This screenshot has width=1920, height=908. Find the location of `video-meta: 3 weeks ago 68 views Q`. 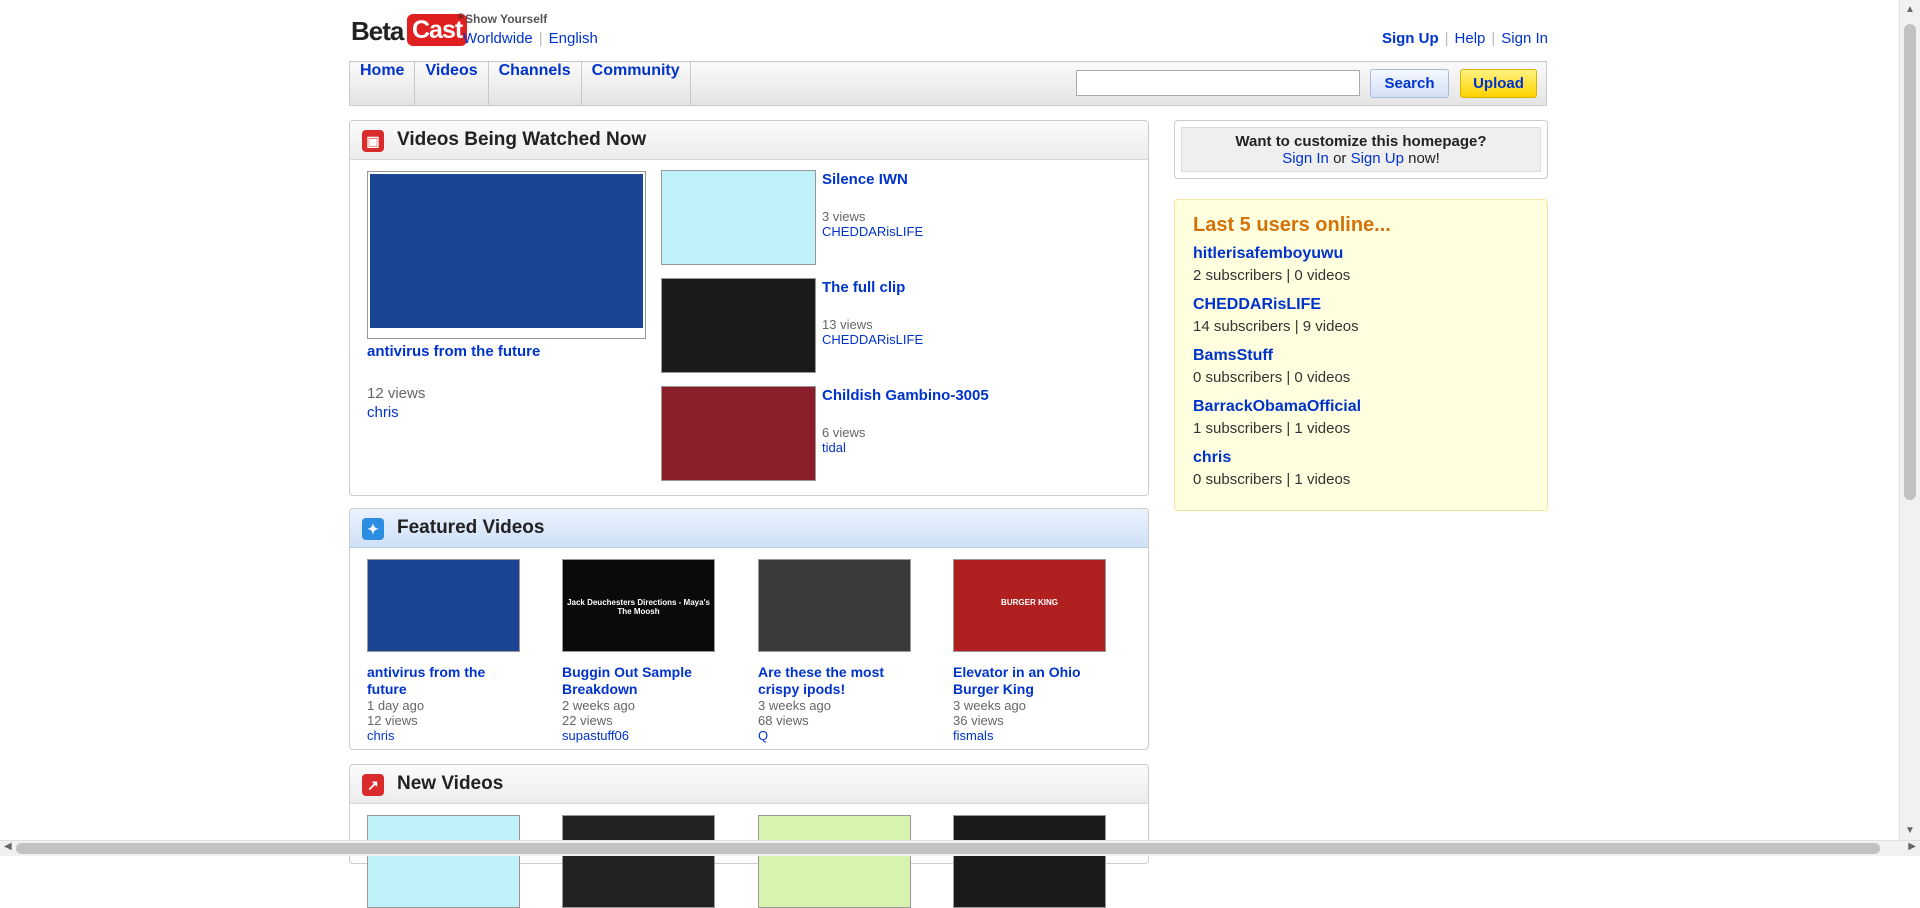

video-meta: 3 weeks ago 68 views Q is located at coordinates (794, 720).